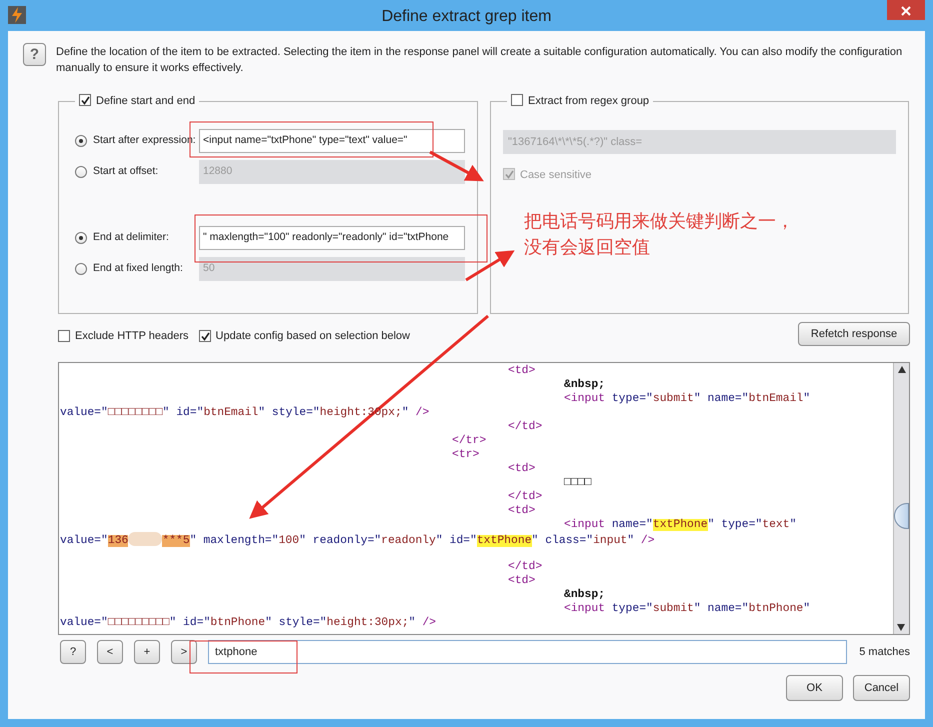 The height and width of the screenshot is (727, 933). I want to click on refetch-button: Refetch response, so click(854, 334).